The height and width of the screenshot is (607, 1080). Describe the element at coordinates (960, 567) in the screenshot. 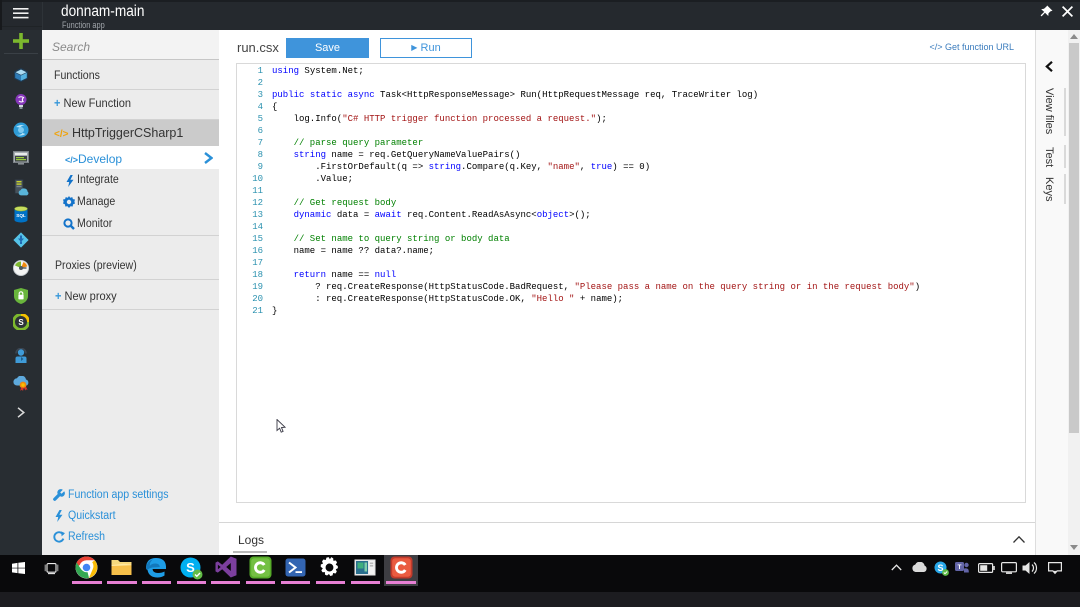

I see `svg-text: T` at that location.